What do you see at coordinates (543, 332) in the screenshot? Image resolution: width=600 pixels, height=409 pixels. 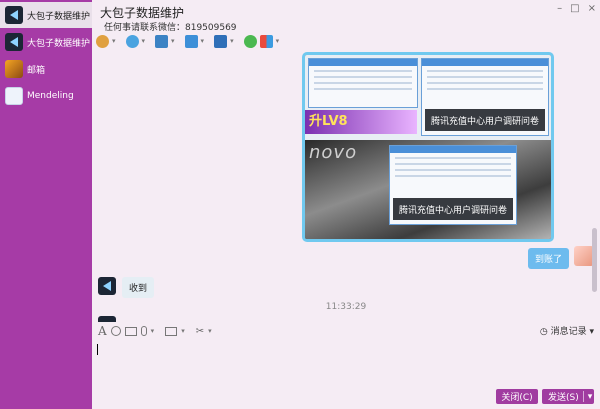 I see `clock-icon: ◷` at bounding box center [543, 332].